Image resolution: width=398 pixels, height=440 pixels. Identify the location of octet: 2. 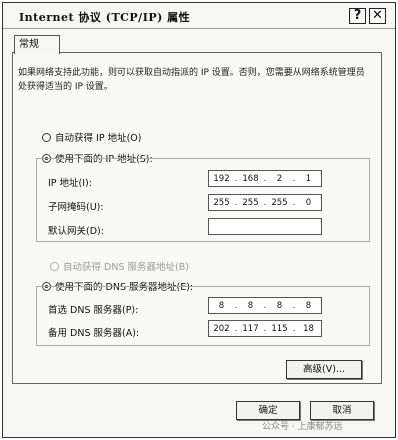
(279, 178).